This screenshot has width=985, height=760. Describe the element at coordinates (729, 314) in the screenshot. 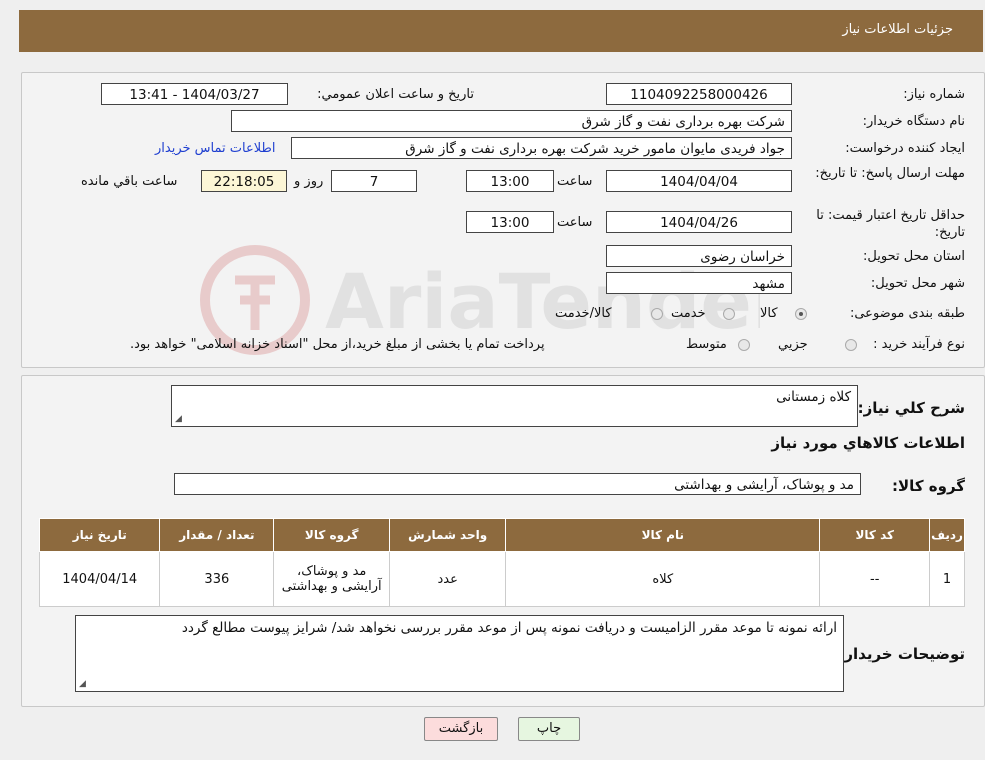

I see `category-radio-service` at that location.